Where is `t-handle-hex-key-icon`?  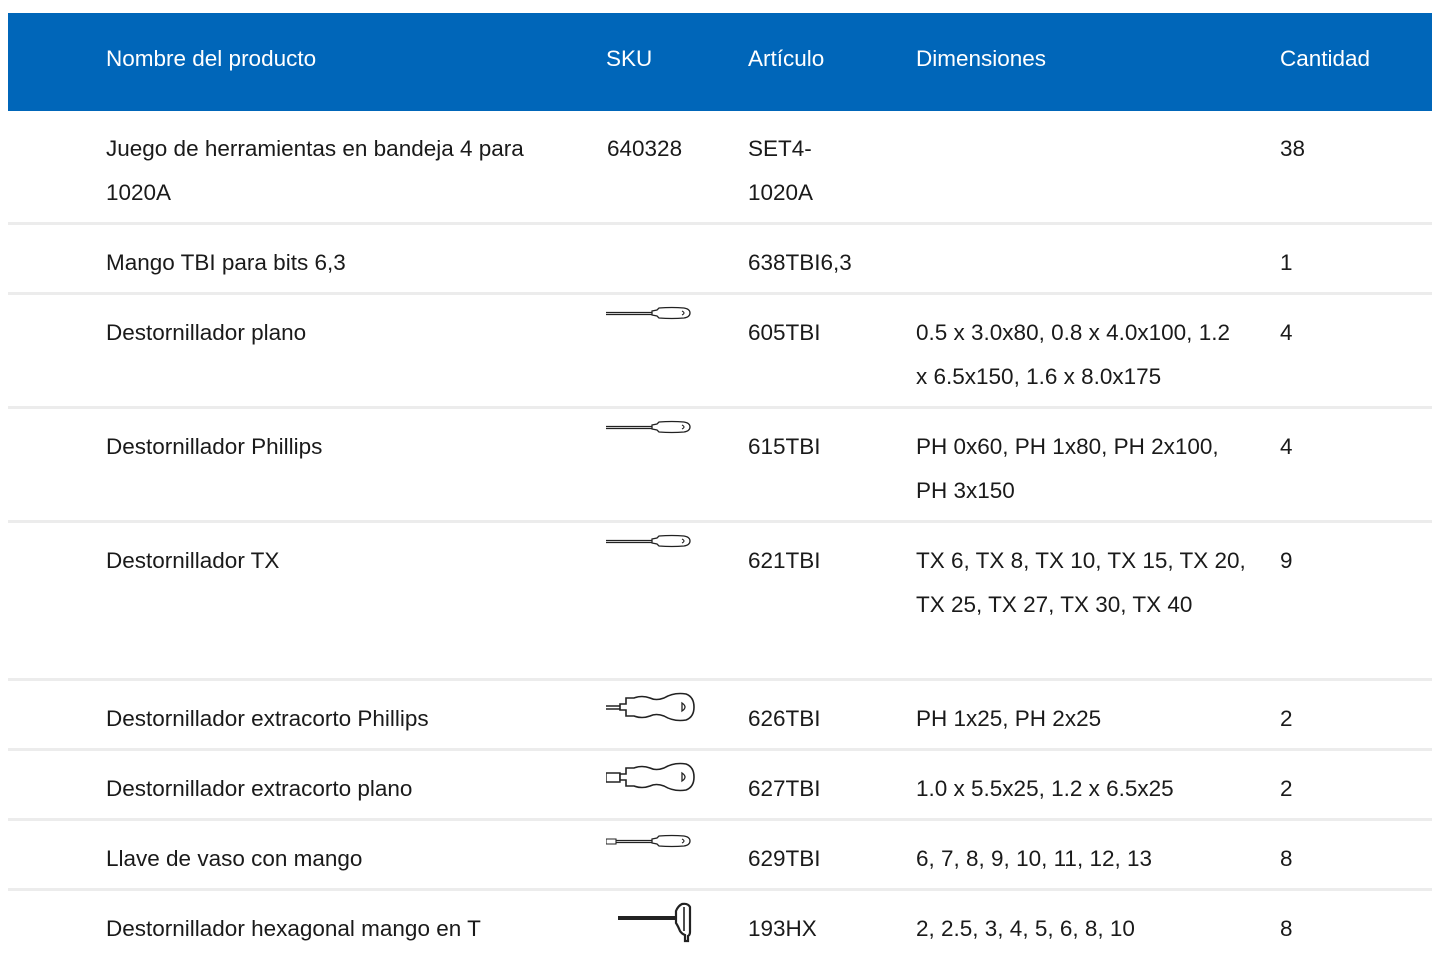
t-handle-hex-key-icon is located at coordinates (656, 922).